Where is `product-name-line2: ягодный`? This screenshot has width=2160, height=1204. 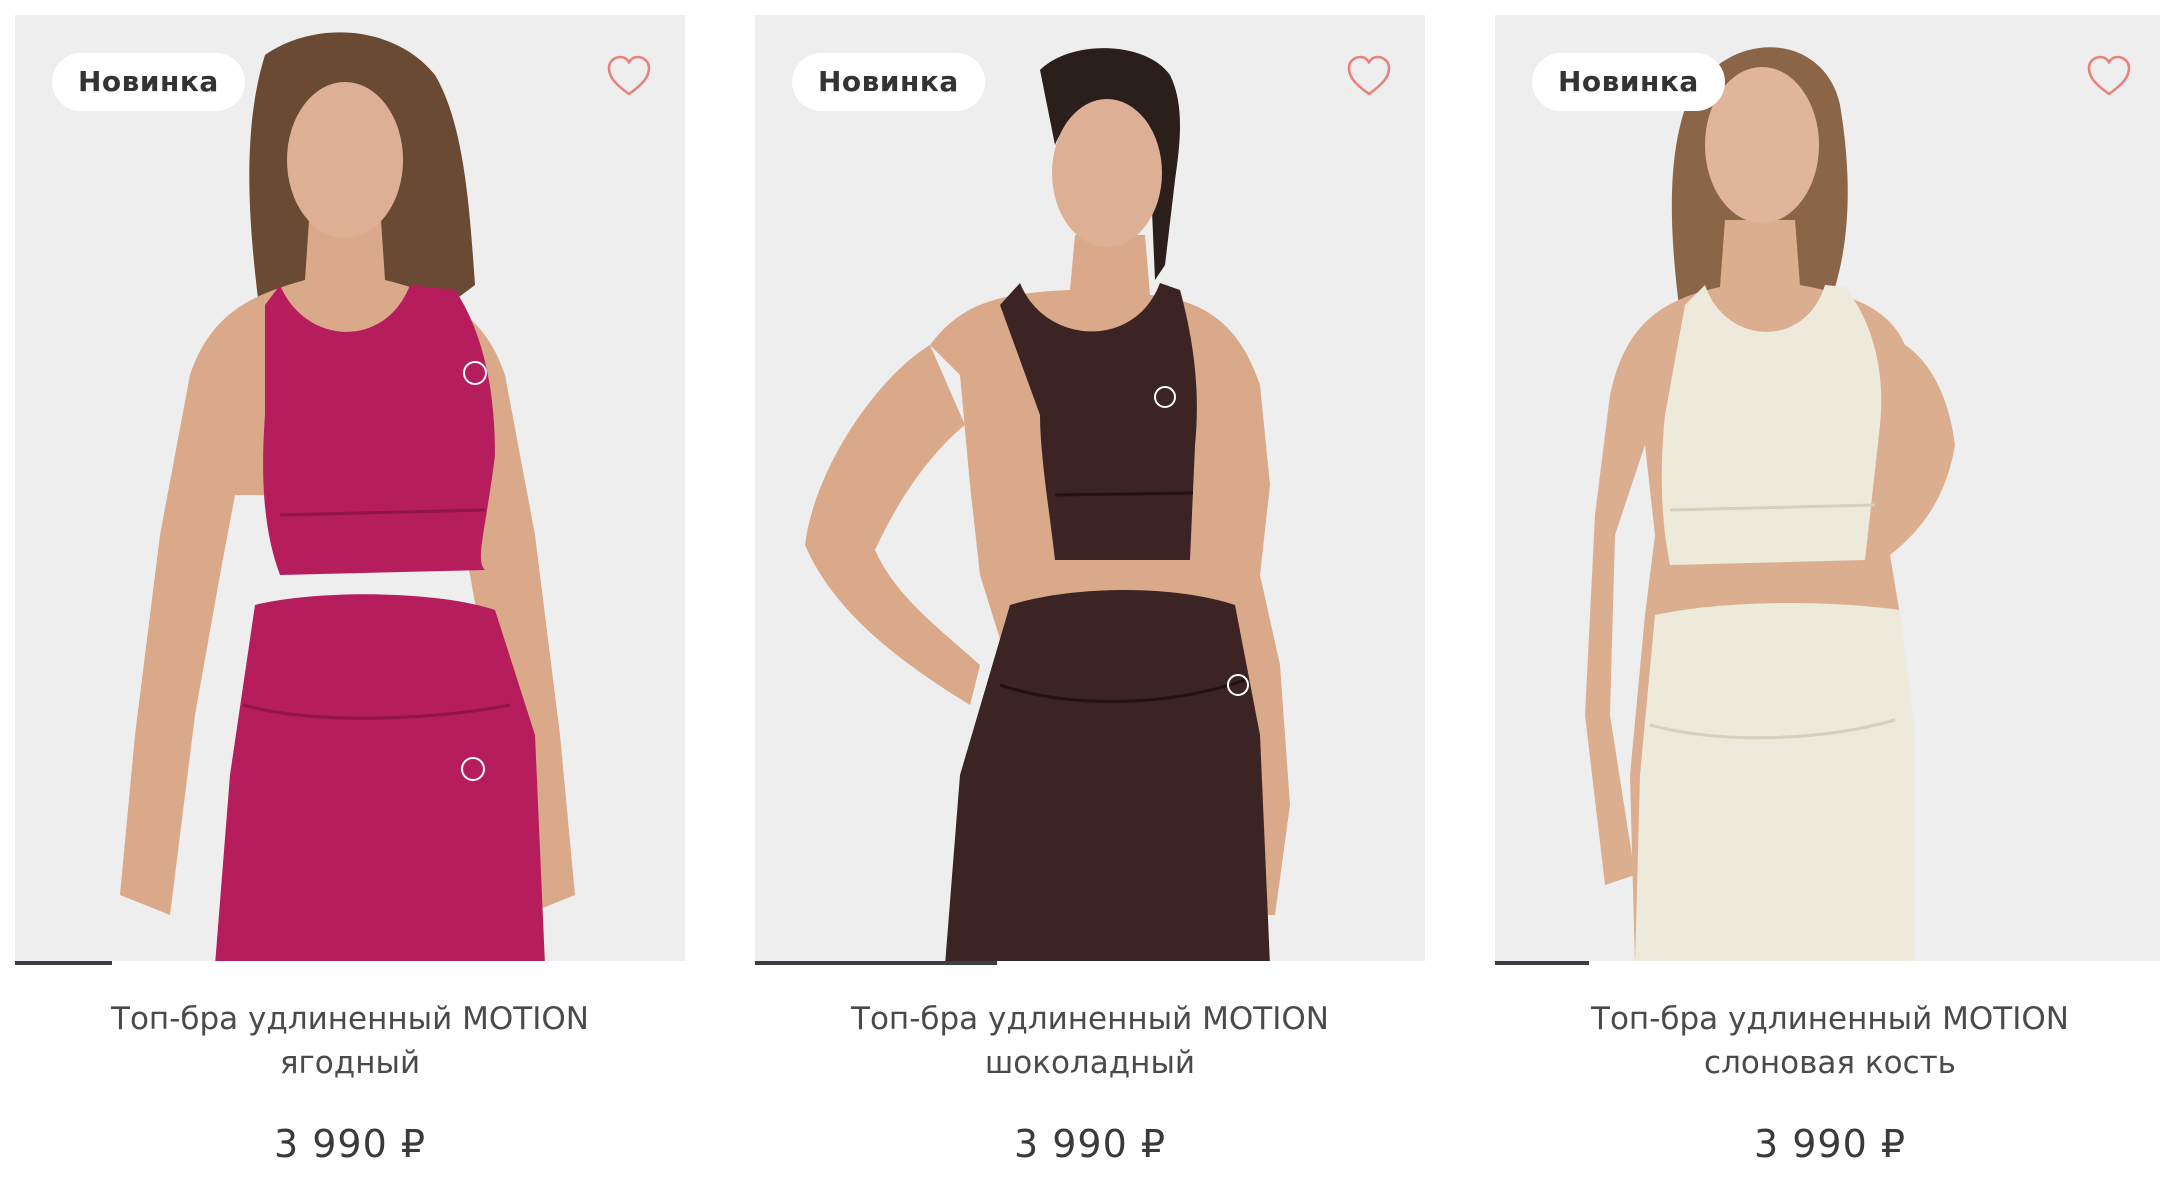 product-name-line2: ягодный is located at coordinates (350, 1063).